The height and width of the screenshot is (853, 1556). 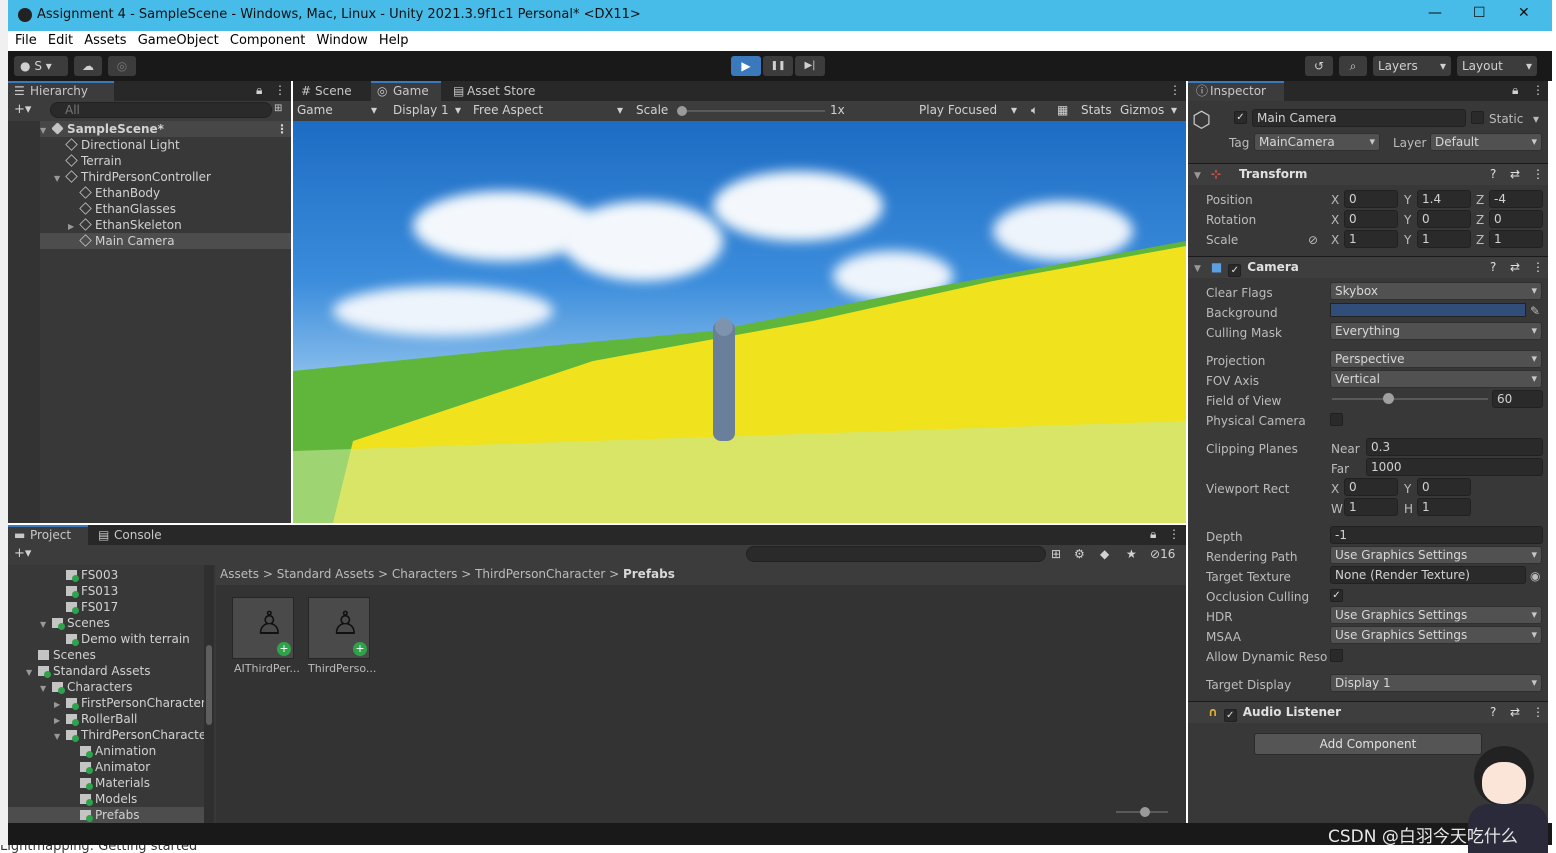 What do you see at coordinates (429, 110) in the screenshot?
I see `display-dropdown: Display 1 ▾` at bounding box center [429, 110].